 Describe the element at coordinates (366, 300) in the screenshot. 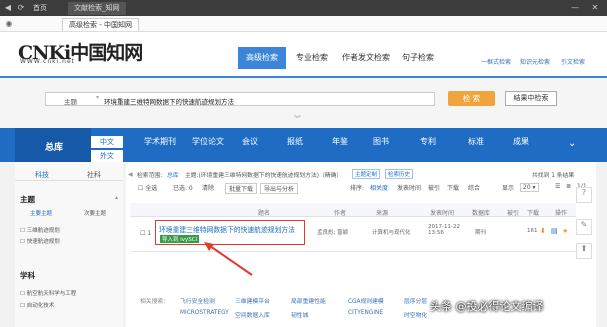

I see `related-item: CGA规则建模` at that location.